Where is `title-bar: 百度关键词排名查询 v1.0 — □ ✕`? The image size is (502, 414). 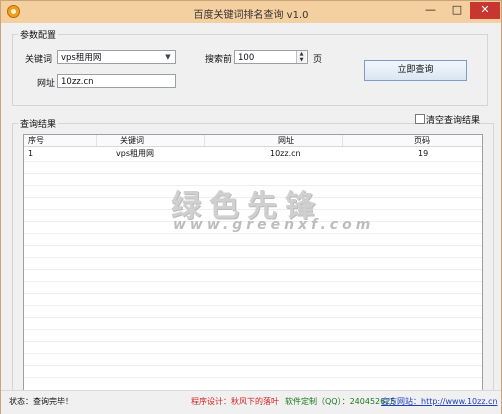 title-bar: 百度关键词排名查询 v1.0 — □ ✕ is located at coordinates (251, 12).